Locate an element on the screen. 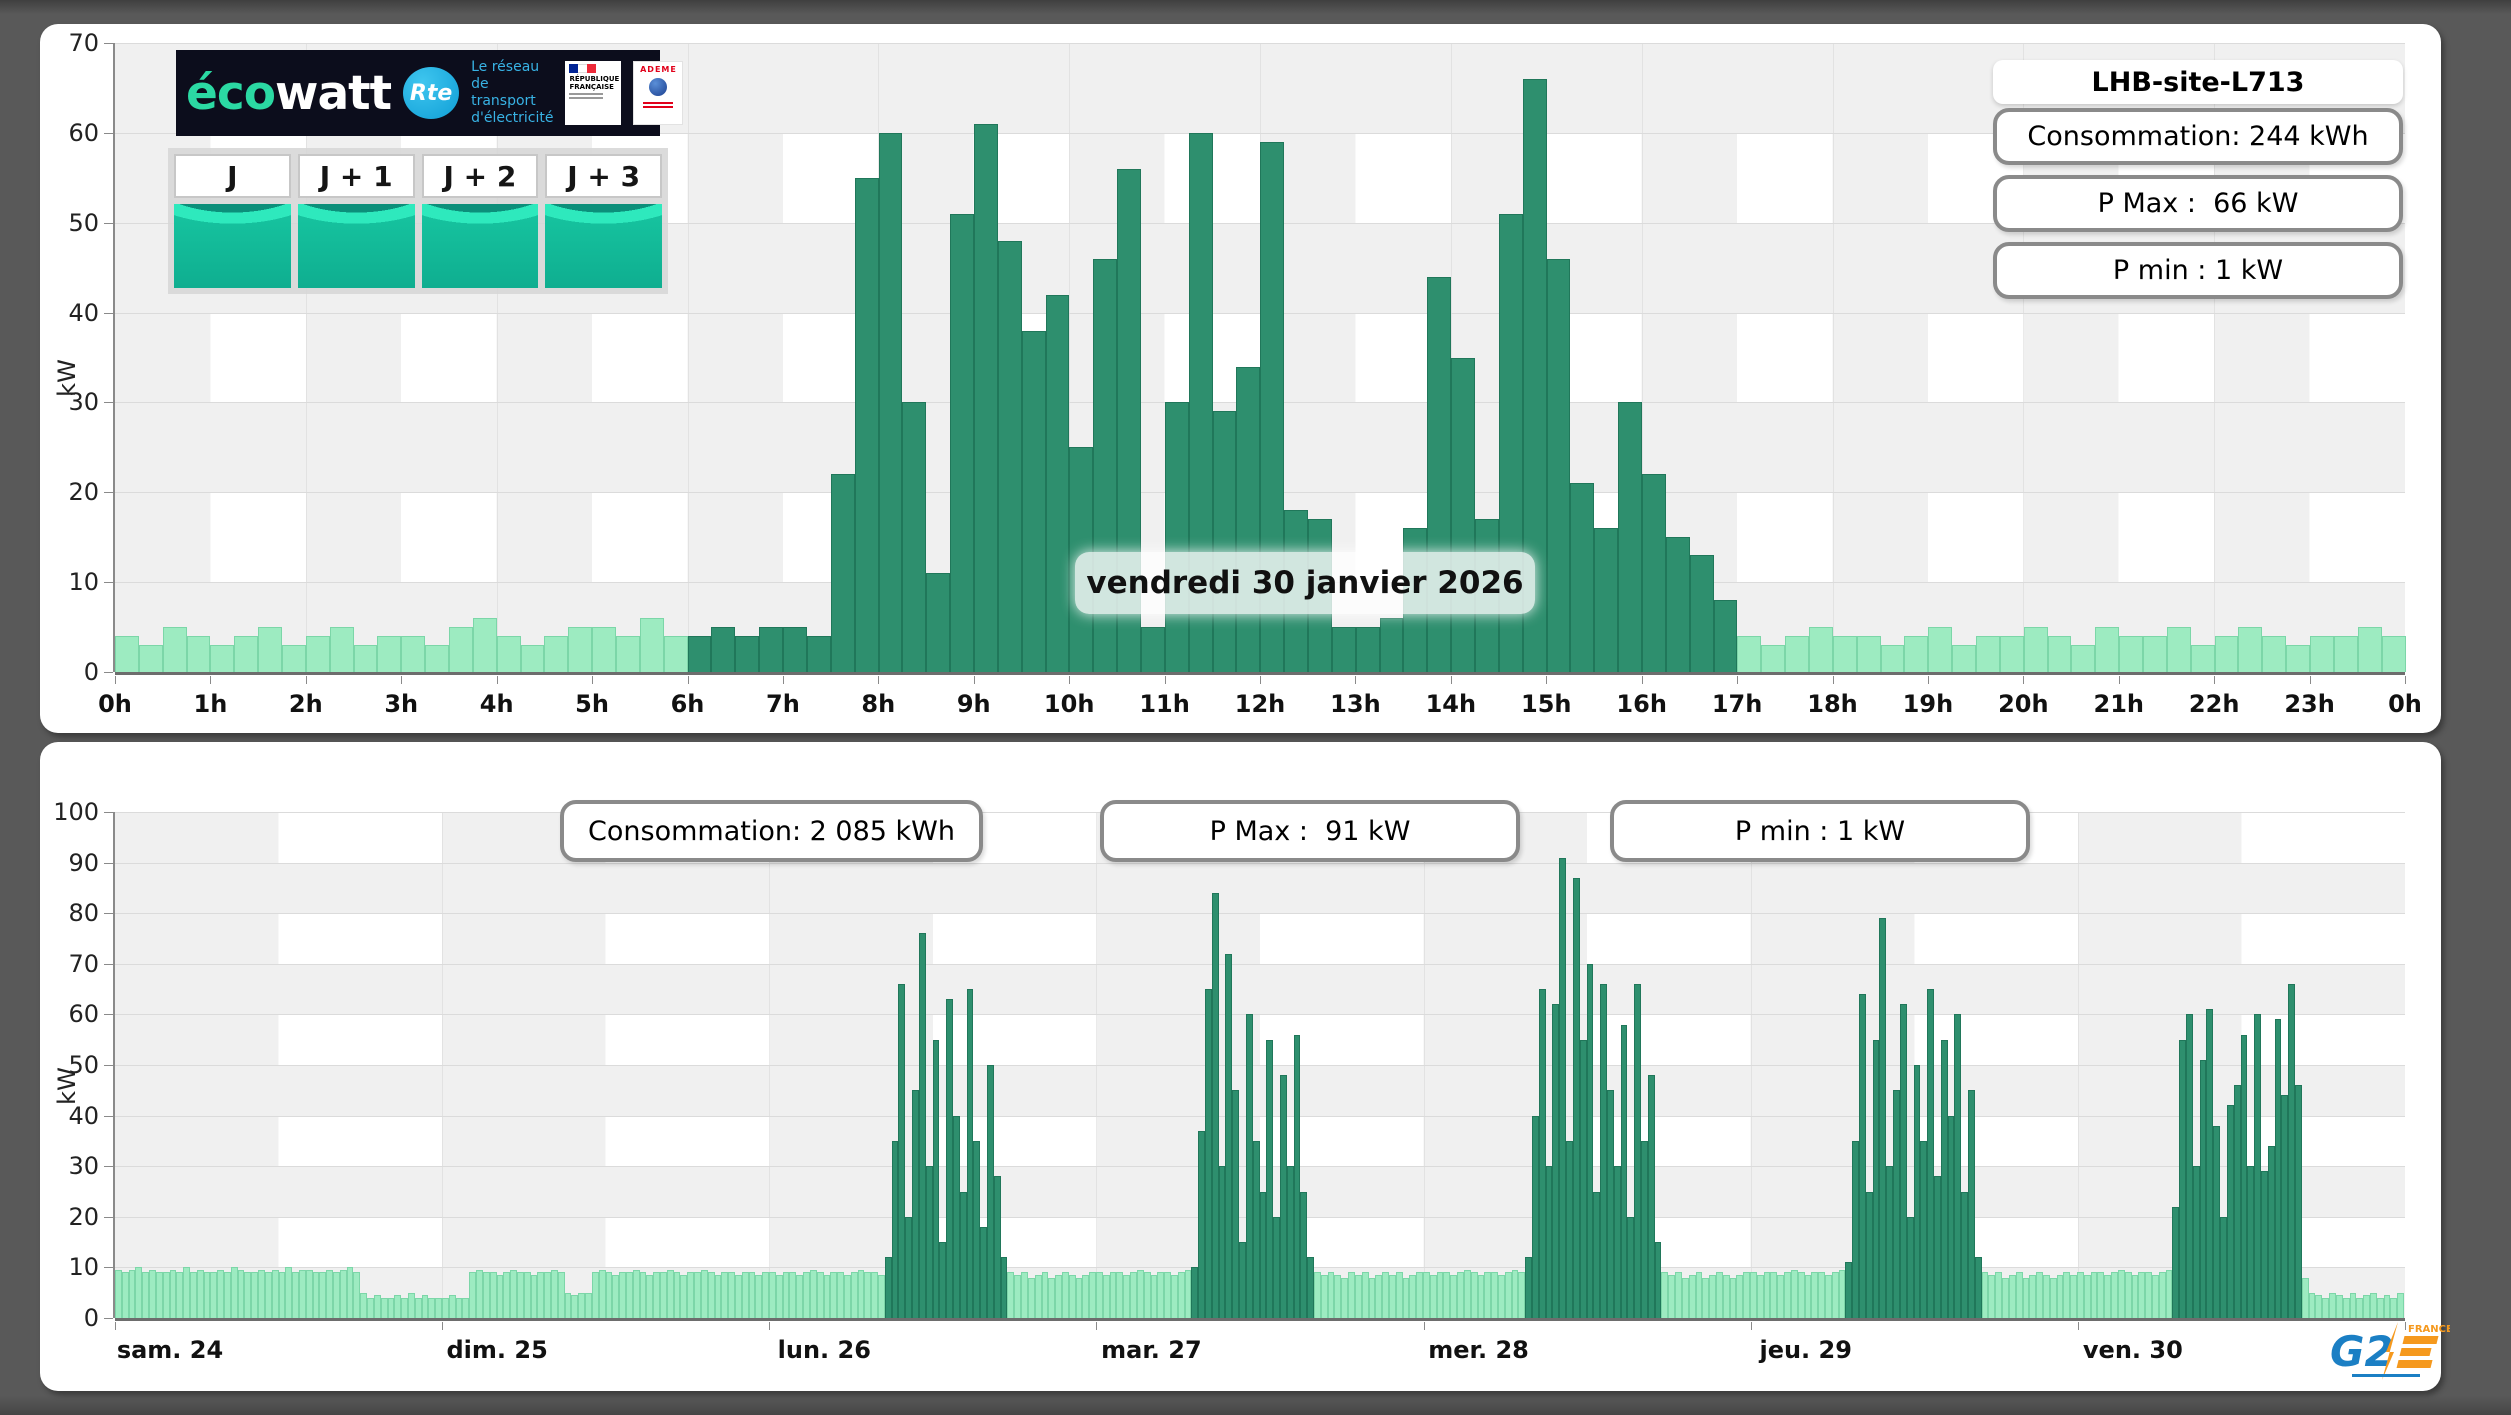  weekly-y-axis-unit: kW is located at coordinates (66, 1086).